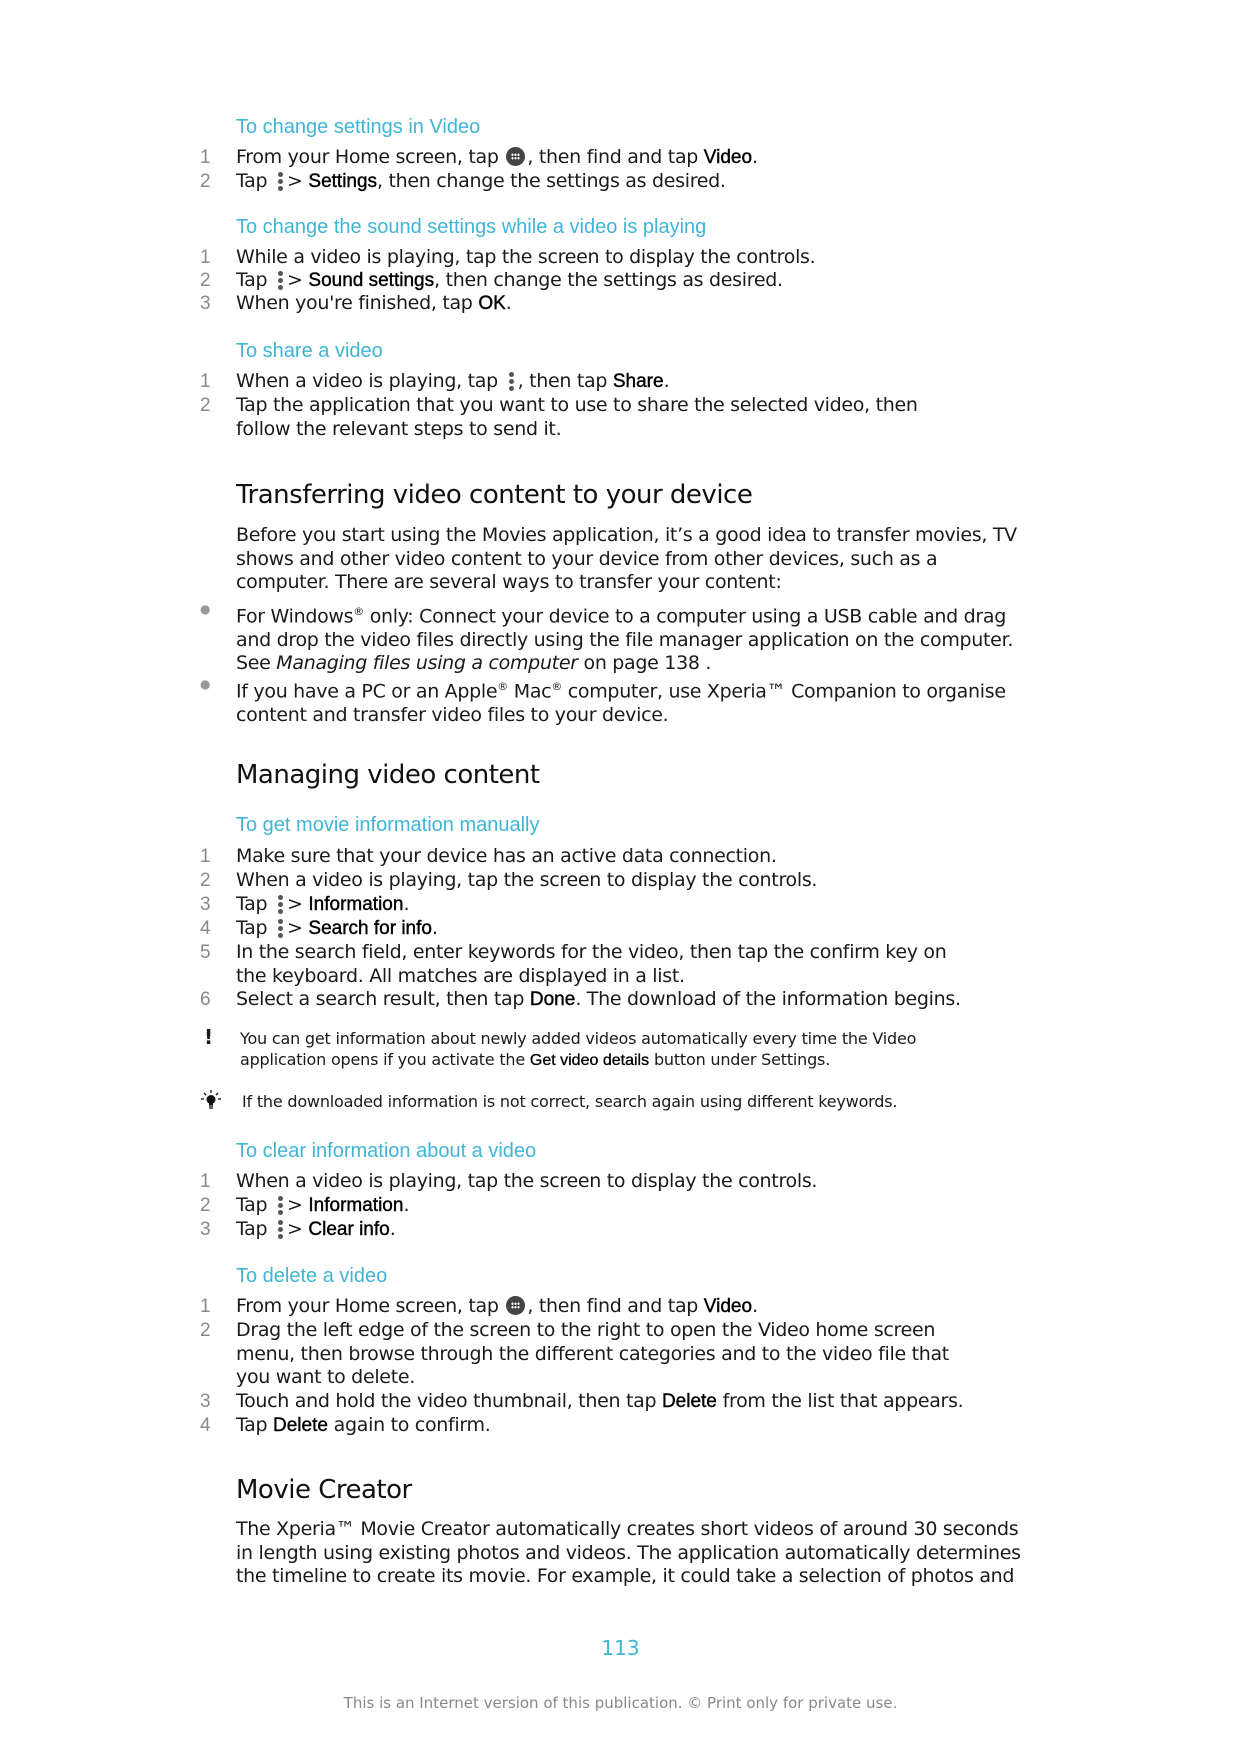 This screenshot has height=1754, width=1241. I want to click on step: 3 Tap > Clear info., so click(298, 1229).